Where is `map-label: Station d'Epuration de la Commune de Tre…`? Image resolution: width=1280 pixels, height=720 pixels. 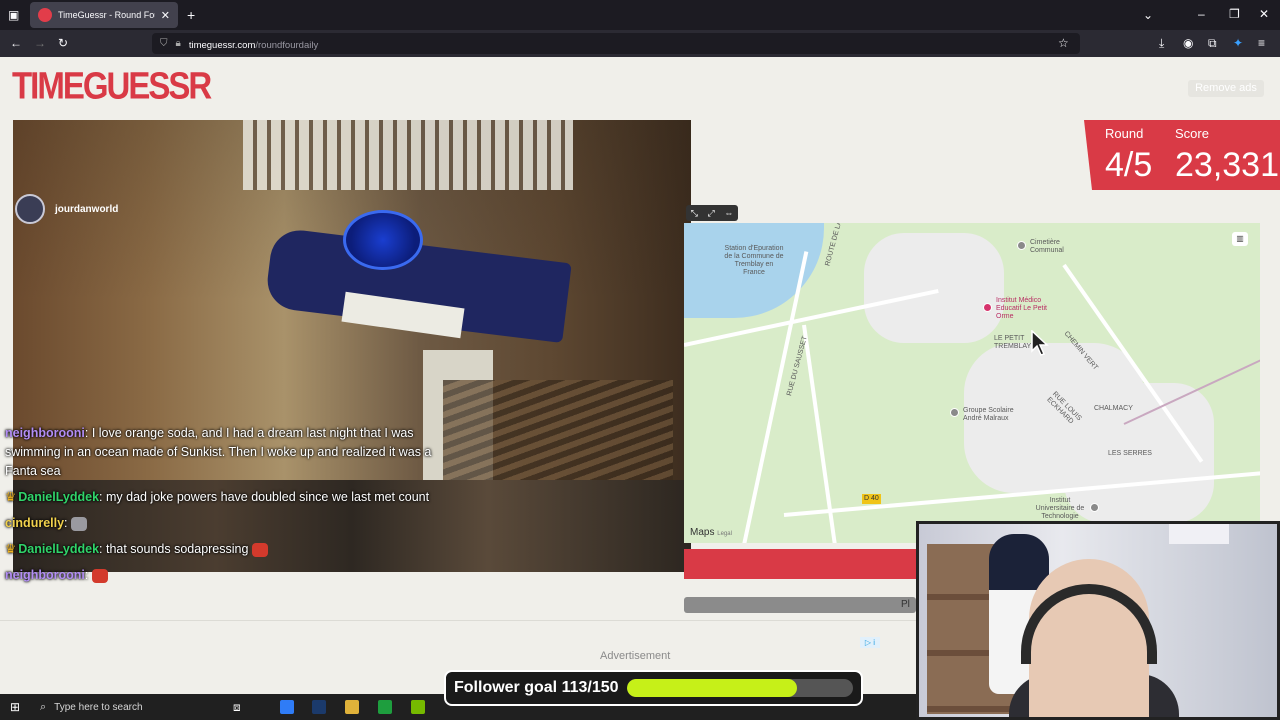
map-label: Station d'Epuration de la Commune de Tre… is located at coordinates (754, 260).